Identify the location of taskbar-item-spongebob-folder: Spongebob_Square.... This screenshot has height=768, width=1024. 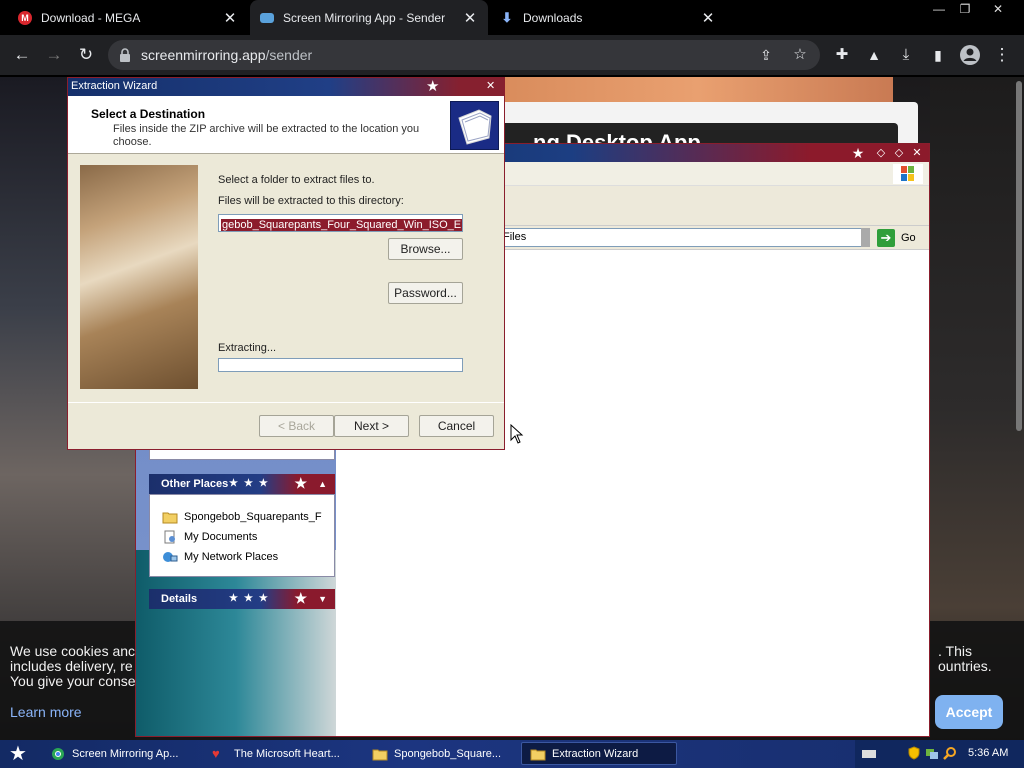
(440, 753).